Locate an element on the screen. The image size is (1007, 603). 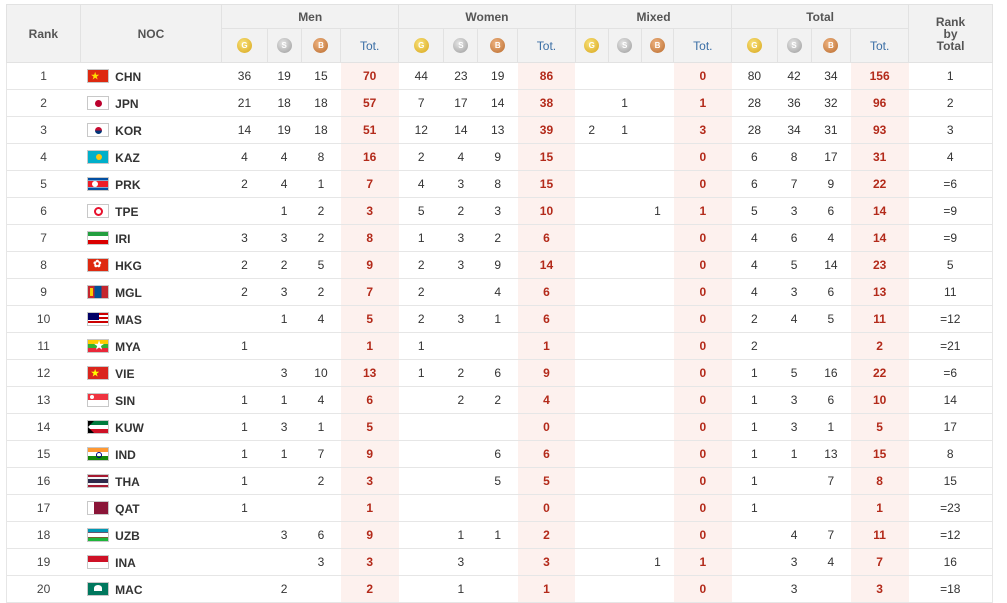
table-row: 19 INA 3 3 3 3 1 1 3 4 7 16 is located at coordinates (499, 562).